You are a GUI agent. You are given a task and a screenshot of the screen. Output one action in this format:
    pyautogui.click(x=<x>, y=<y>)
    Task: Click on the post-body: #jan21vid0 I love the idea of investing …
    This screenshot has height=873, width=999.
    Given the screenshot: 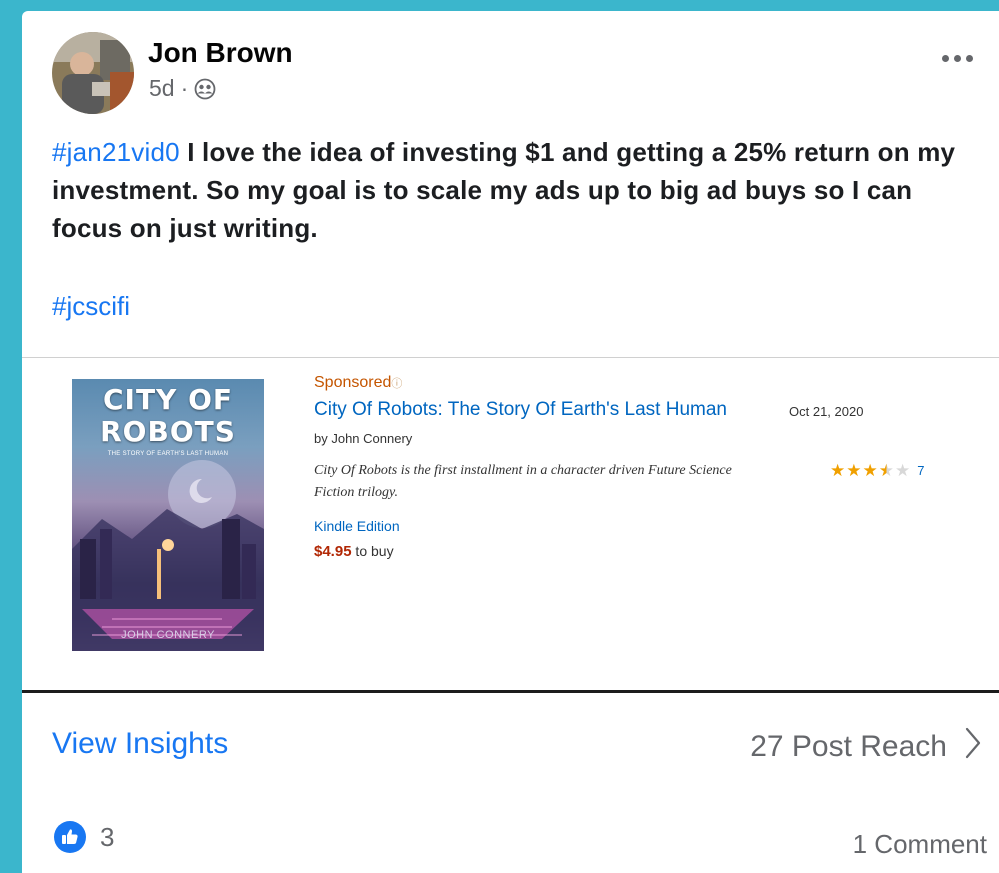 What is the action you would take?
    pyautogui.click(x=514, y=190)
    